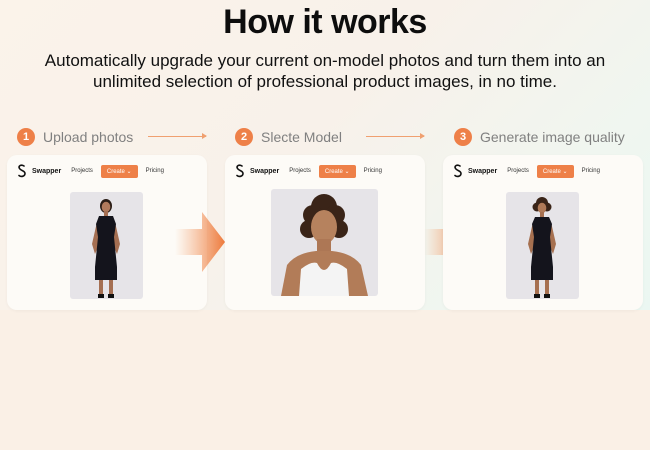  I want to click on page-title: How it works, so click(325, 22).